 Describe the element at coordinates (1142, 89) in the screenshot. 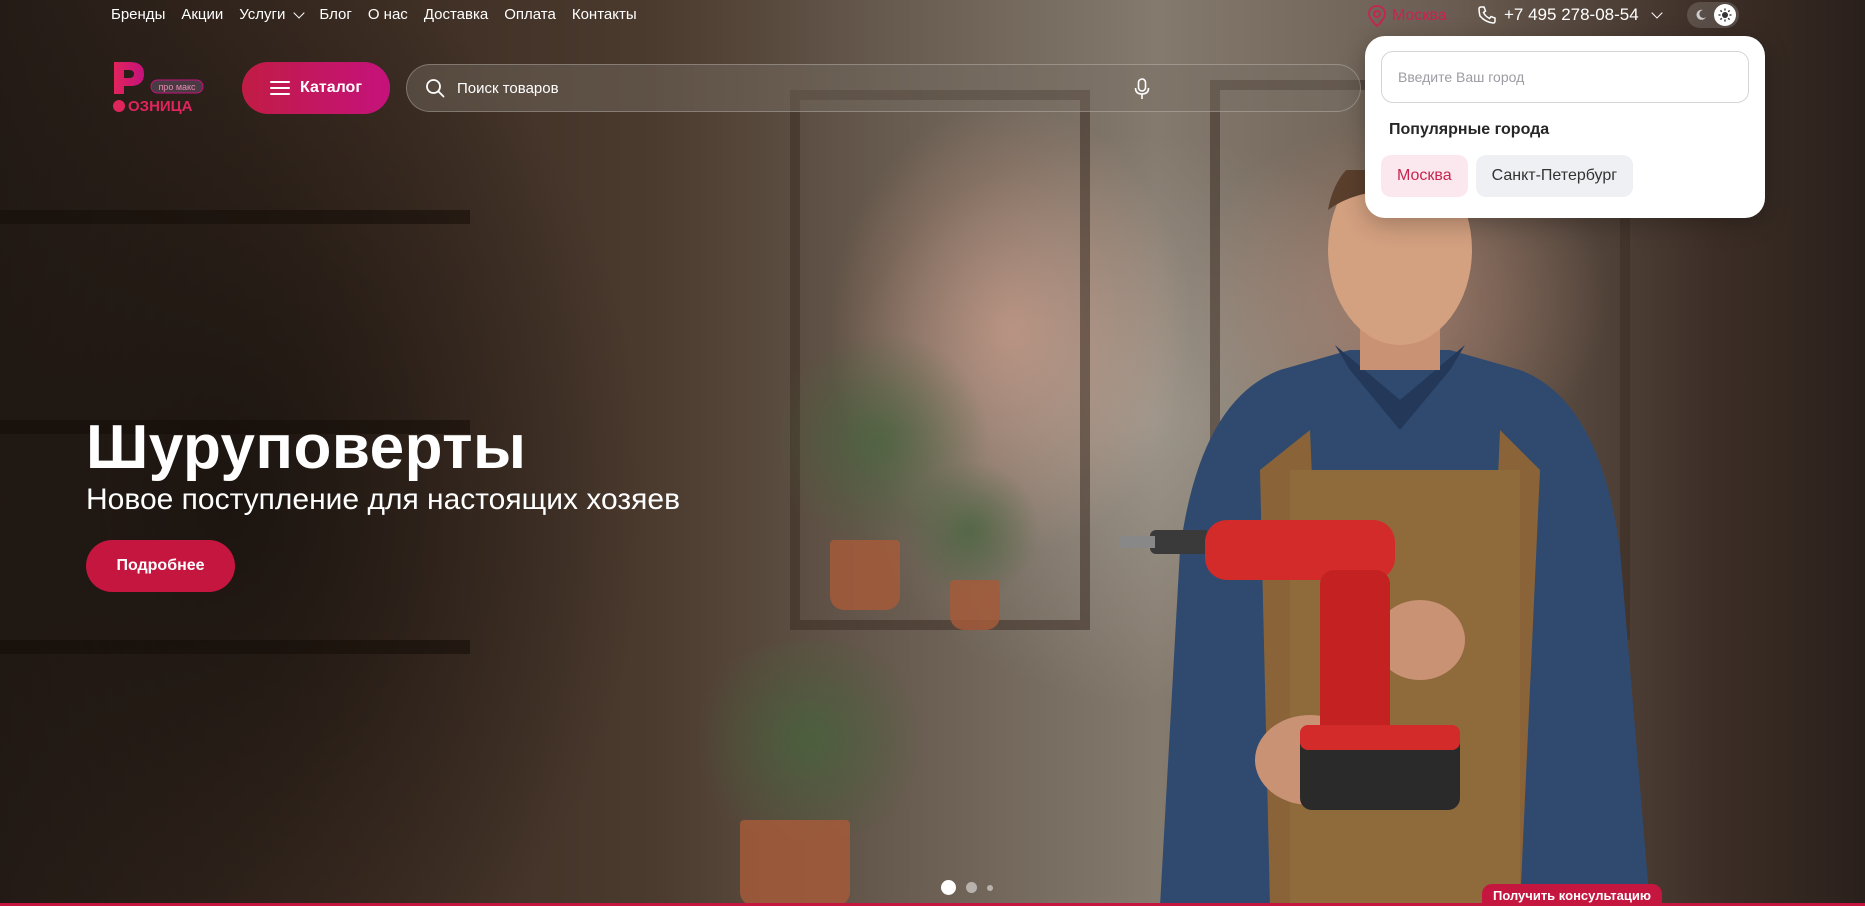

I see `microphone-icon` at that location.